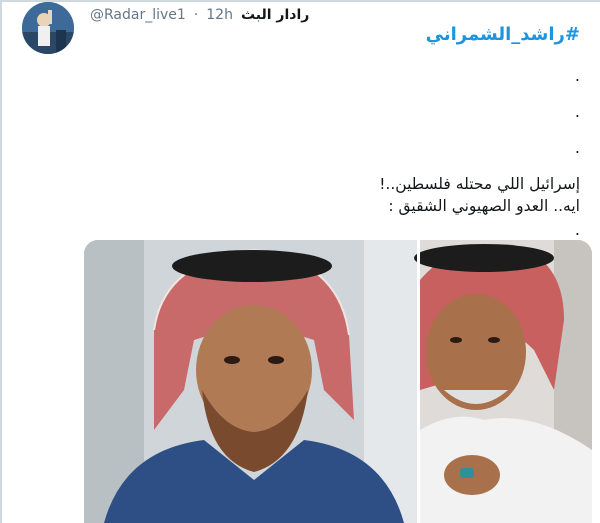  I want to click on tweet-text-line: ايه.. العدو الصهيوني الشقيق :, so click(484, 206).